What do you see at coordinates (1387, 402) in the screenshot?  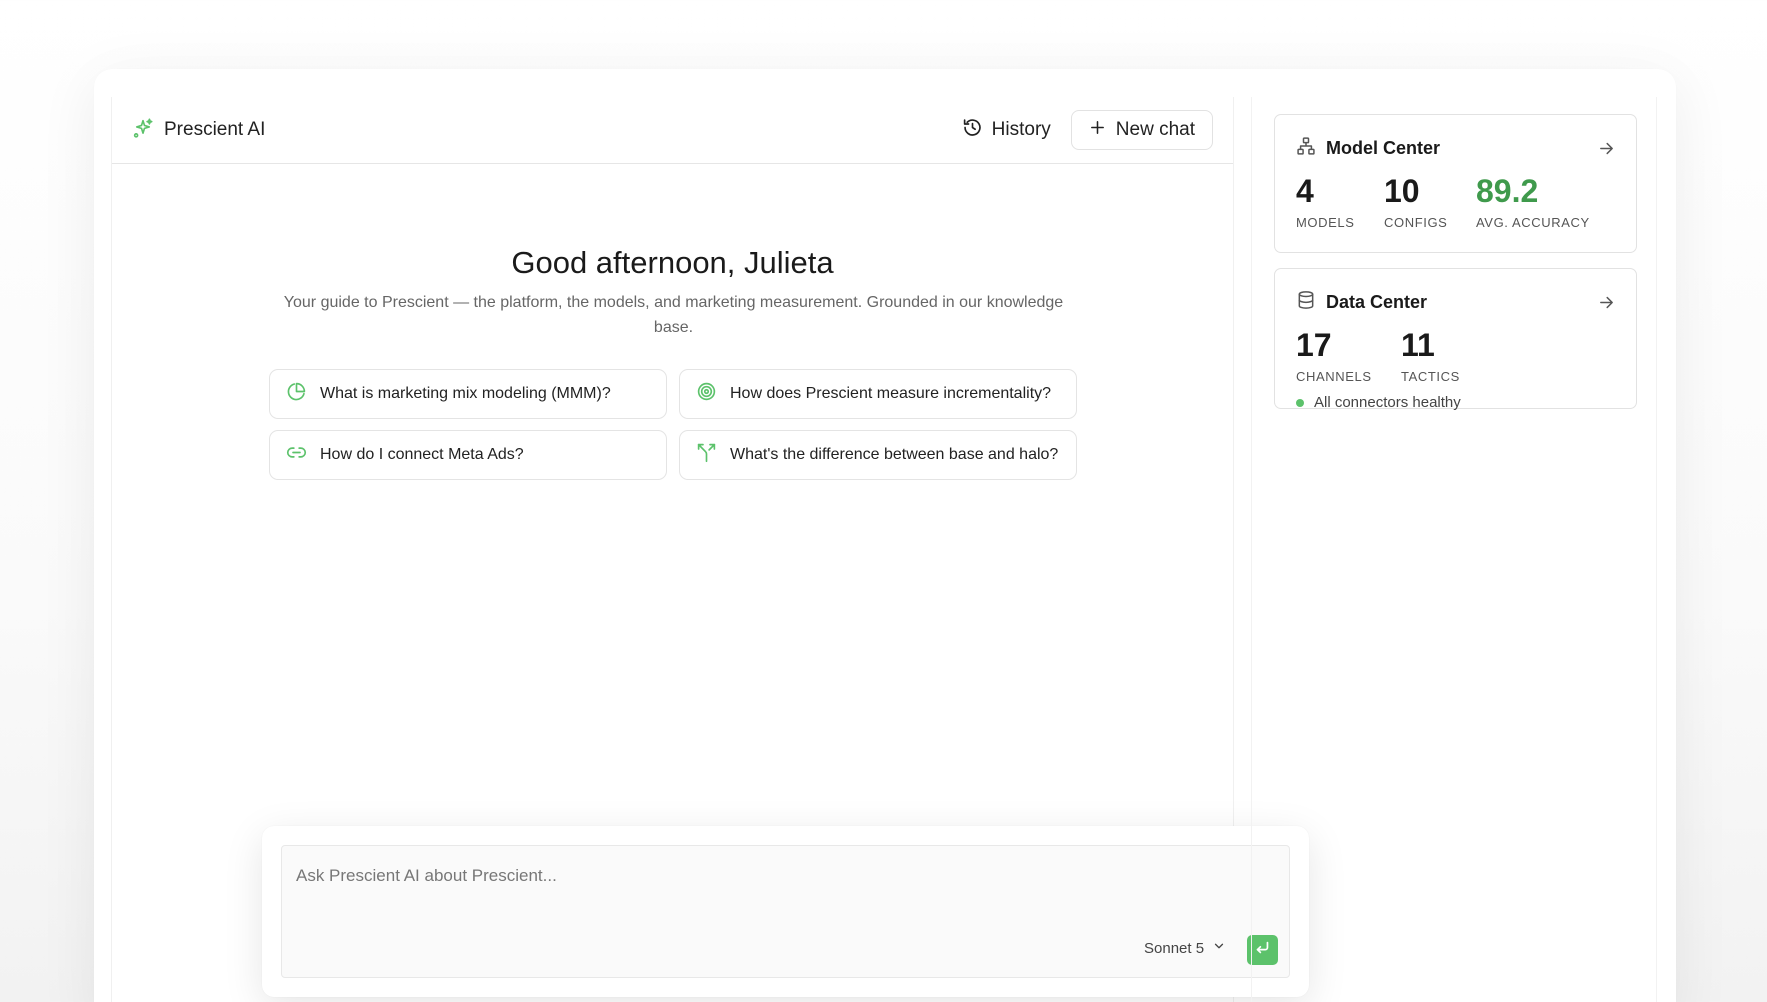 I see `connector-status-text: All connectors healthy` at bounding box center [1387, 402].